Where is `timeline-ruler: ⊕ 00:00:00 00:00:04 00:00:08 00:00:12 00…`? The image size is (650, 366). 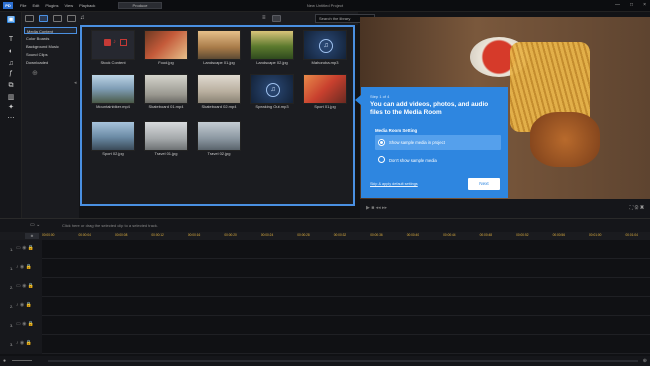 timeline-ruler: ⊕ 00:00:00 00:00:04 00:00:08 00:00:12 00… is located at coordinates (325, 236).